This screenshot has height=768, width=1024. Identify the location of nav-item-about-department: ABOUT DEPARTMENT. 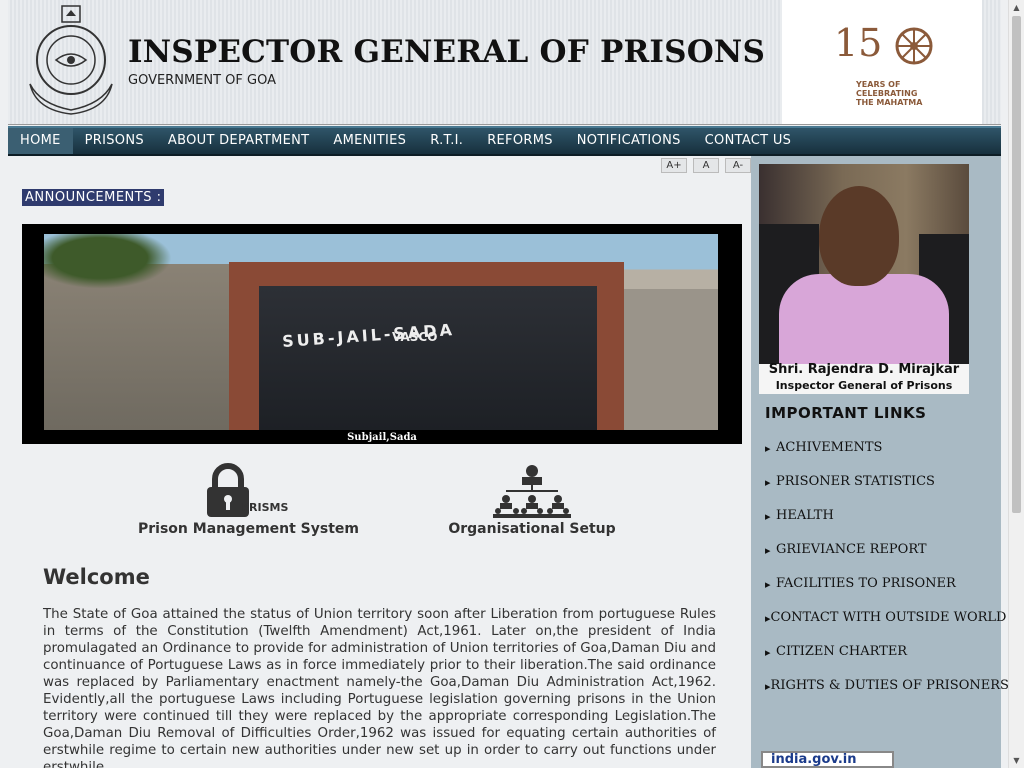
(238, 141).